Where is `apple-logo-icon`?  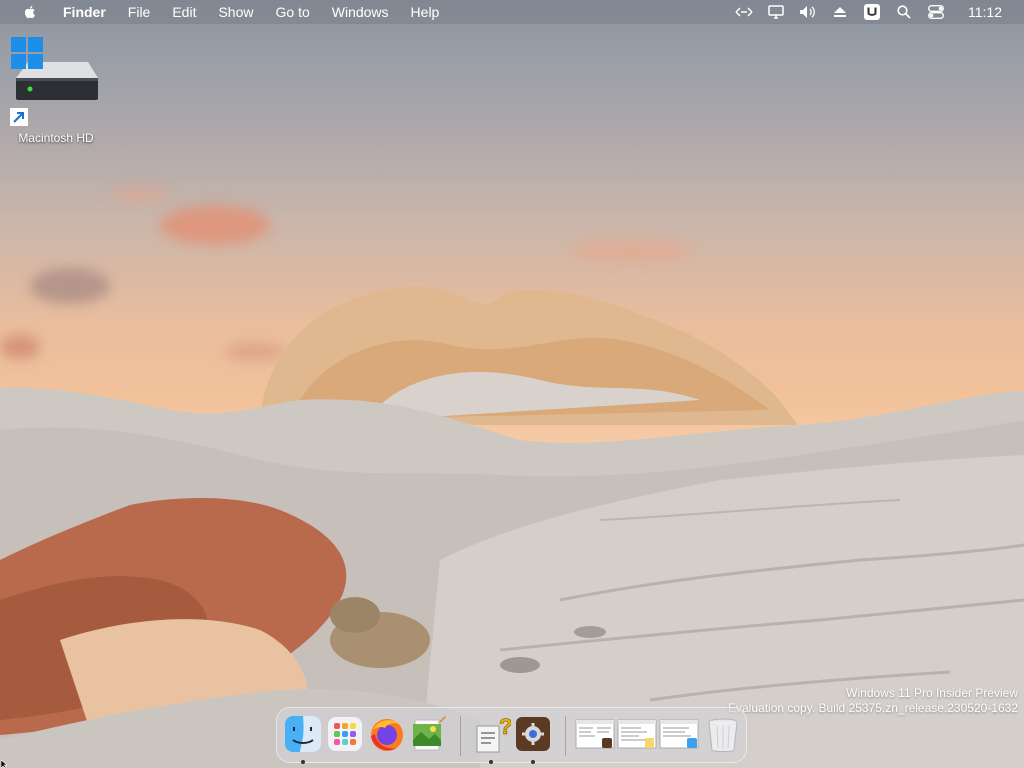 apple-logo-icon is located at coordinates (30, 12).